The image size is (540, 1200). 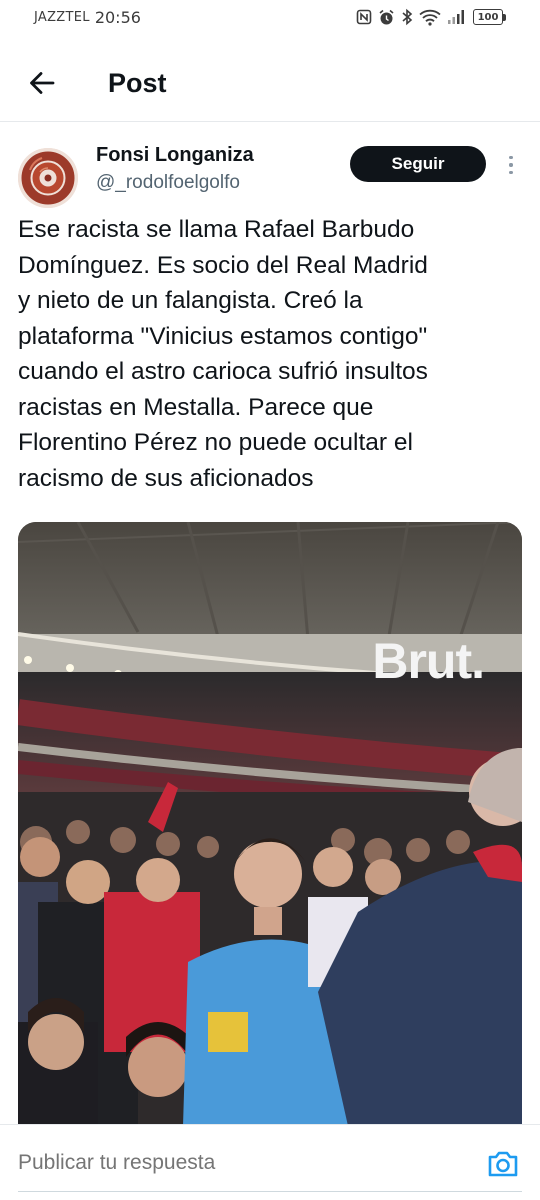 What do you see at coordinates (386, 16) in the screenshot?
I see `alarm-icon` at bounding box center [386, 16].